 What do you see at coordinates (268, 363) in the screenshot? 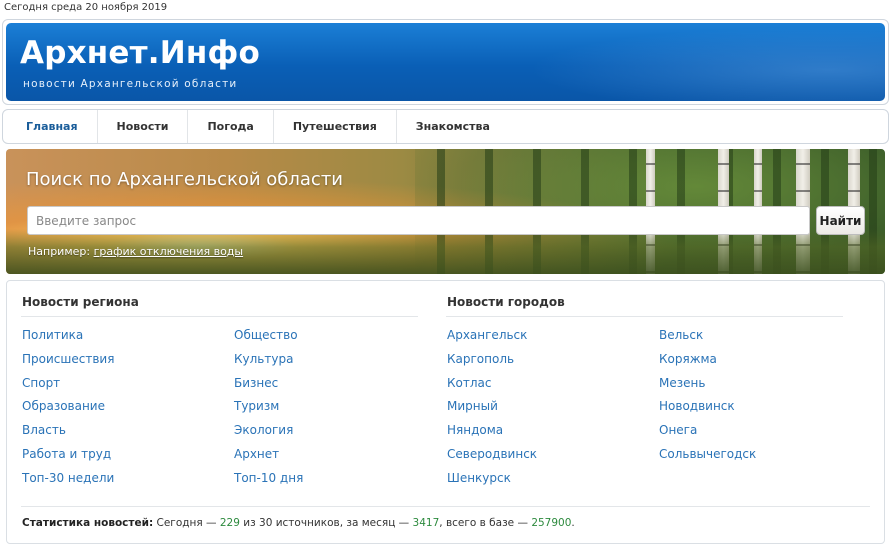
I see `region-link-culture: Культура` at bounding box center [268, 363].